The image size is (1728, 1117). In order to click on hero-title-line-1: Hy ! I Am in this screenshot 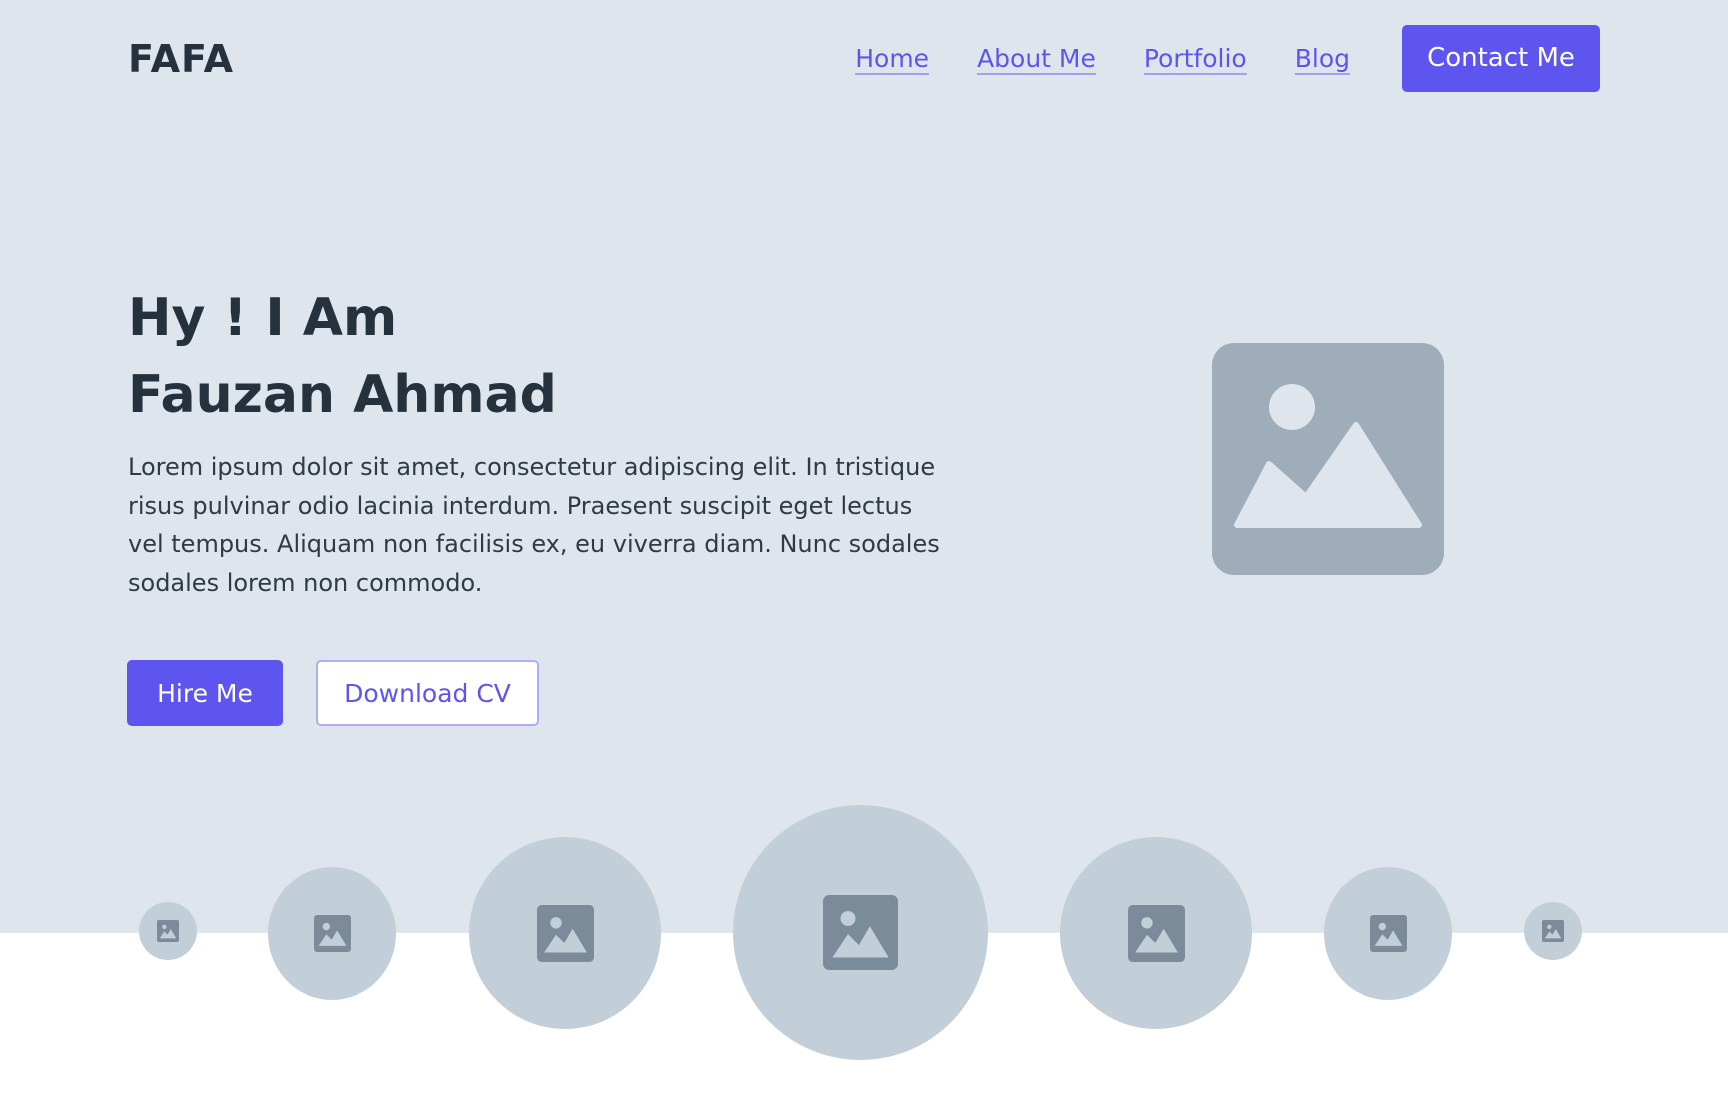, I will do `click(263, 318)`.